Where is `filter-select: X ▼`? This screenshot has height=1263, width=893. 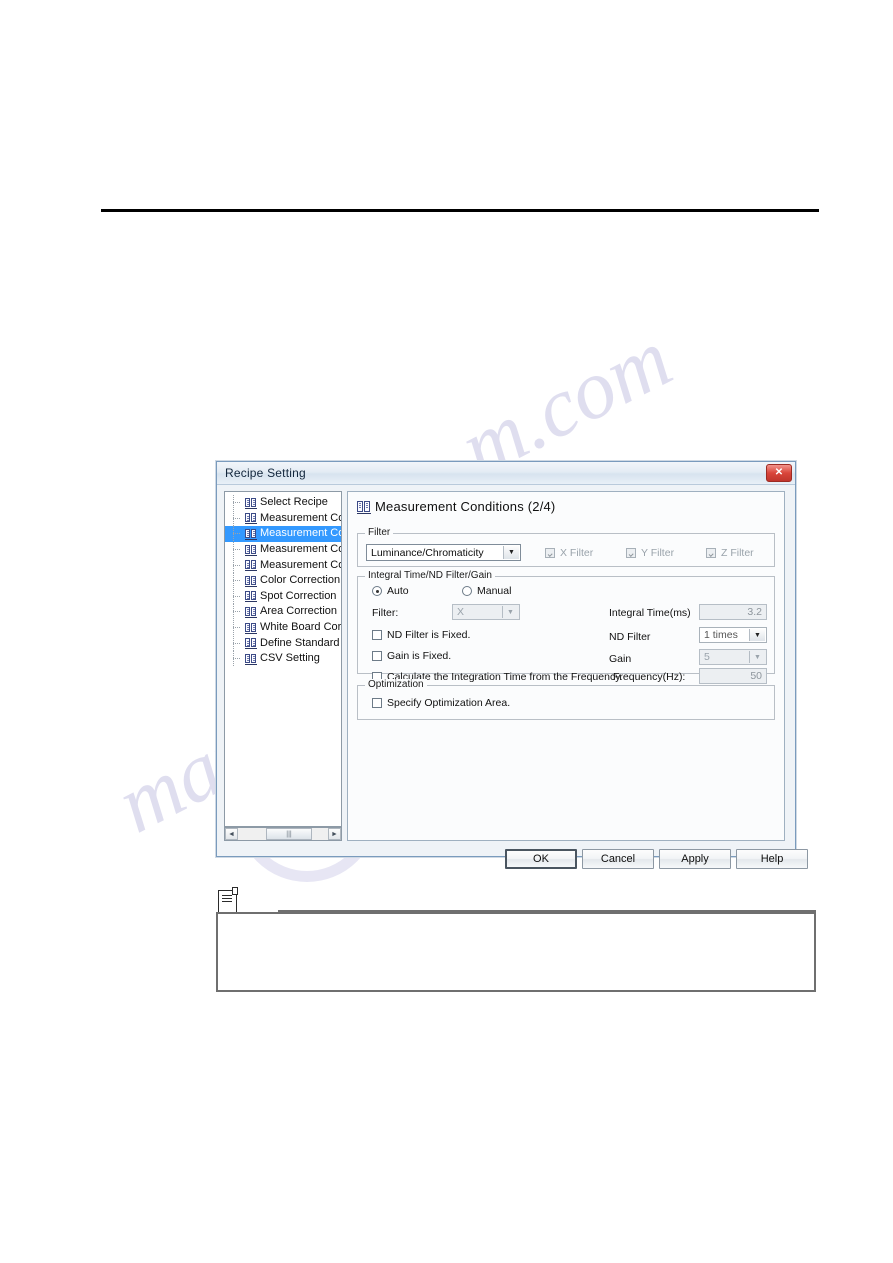
filter-select: X ▼ is located at coordinates (486, 612).